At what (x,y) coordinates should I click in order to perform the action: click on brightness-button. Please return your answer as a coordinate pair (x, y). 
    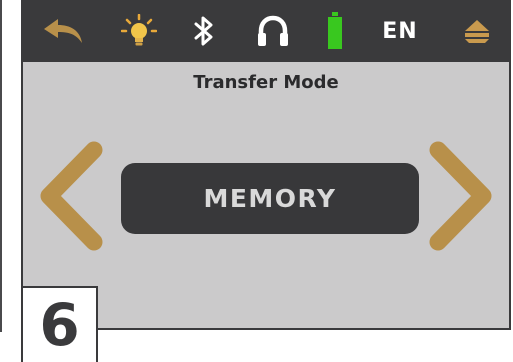
    Looking at the image, I should click on (139, 31).